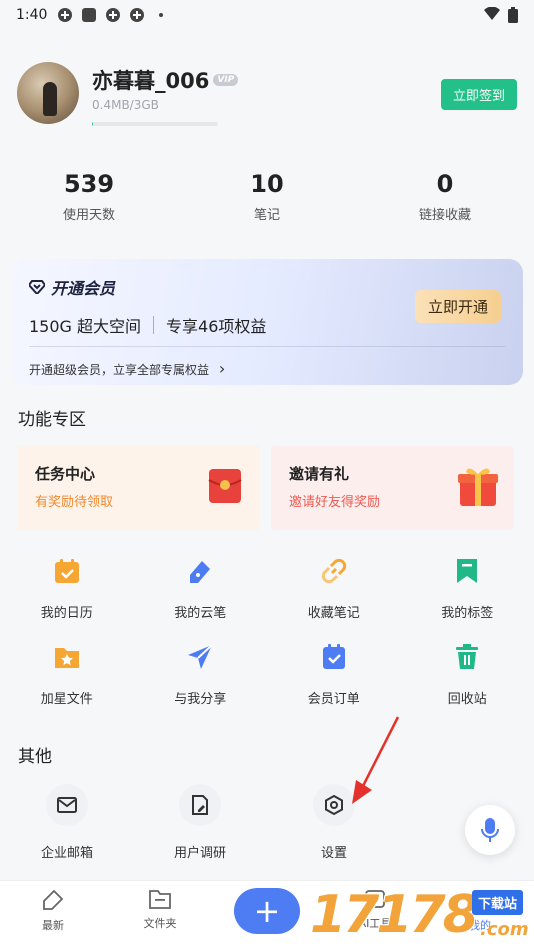  What do you see at coordinates (85, 326) in the screenshot?
I see `membership-space: 150G 超大空间` at bounding box center [85, 326].